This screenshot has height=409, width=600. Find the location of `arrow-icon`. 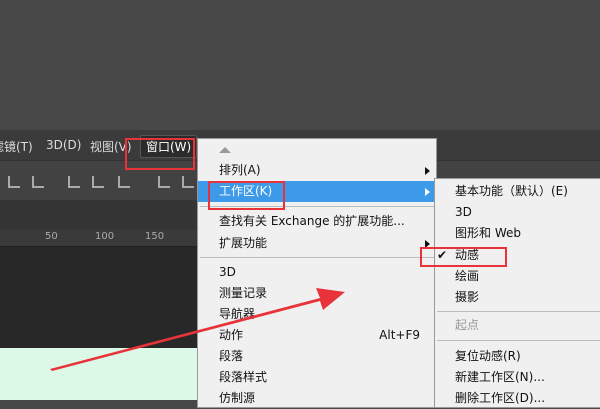

arrow-icon is located at coordinates (197, 329).